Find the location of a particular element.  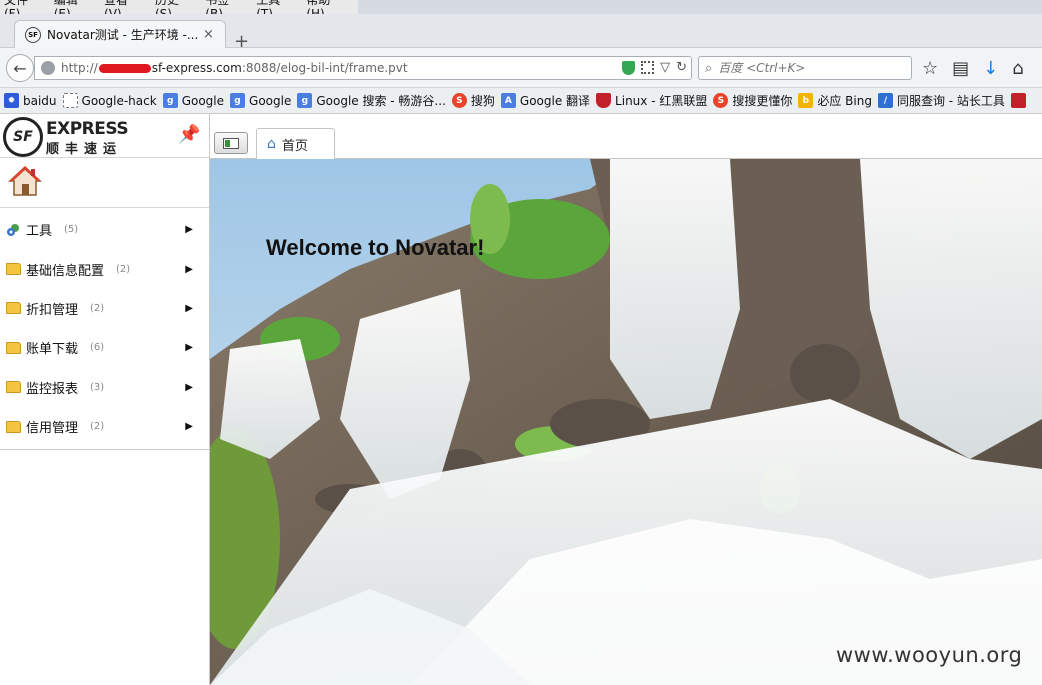

paw-icon: ✹ is located at coordinates (11, 100).